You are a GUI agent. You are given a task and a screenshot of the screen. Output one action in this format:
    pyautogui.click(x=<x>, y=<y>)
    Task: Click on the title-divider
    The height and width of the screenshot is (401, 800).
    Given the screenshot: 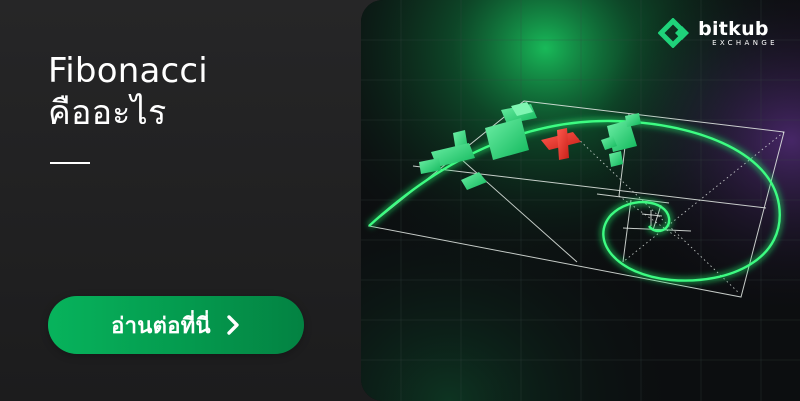 What is the action you would take?
    pyautogui.click(x=70, y=163)
    